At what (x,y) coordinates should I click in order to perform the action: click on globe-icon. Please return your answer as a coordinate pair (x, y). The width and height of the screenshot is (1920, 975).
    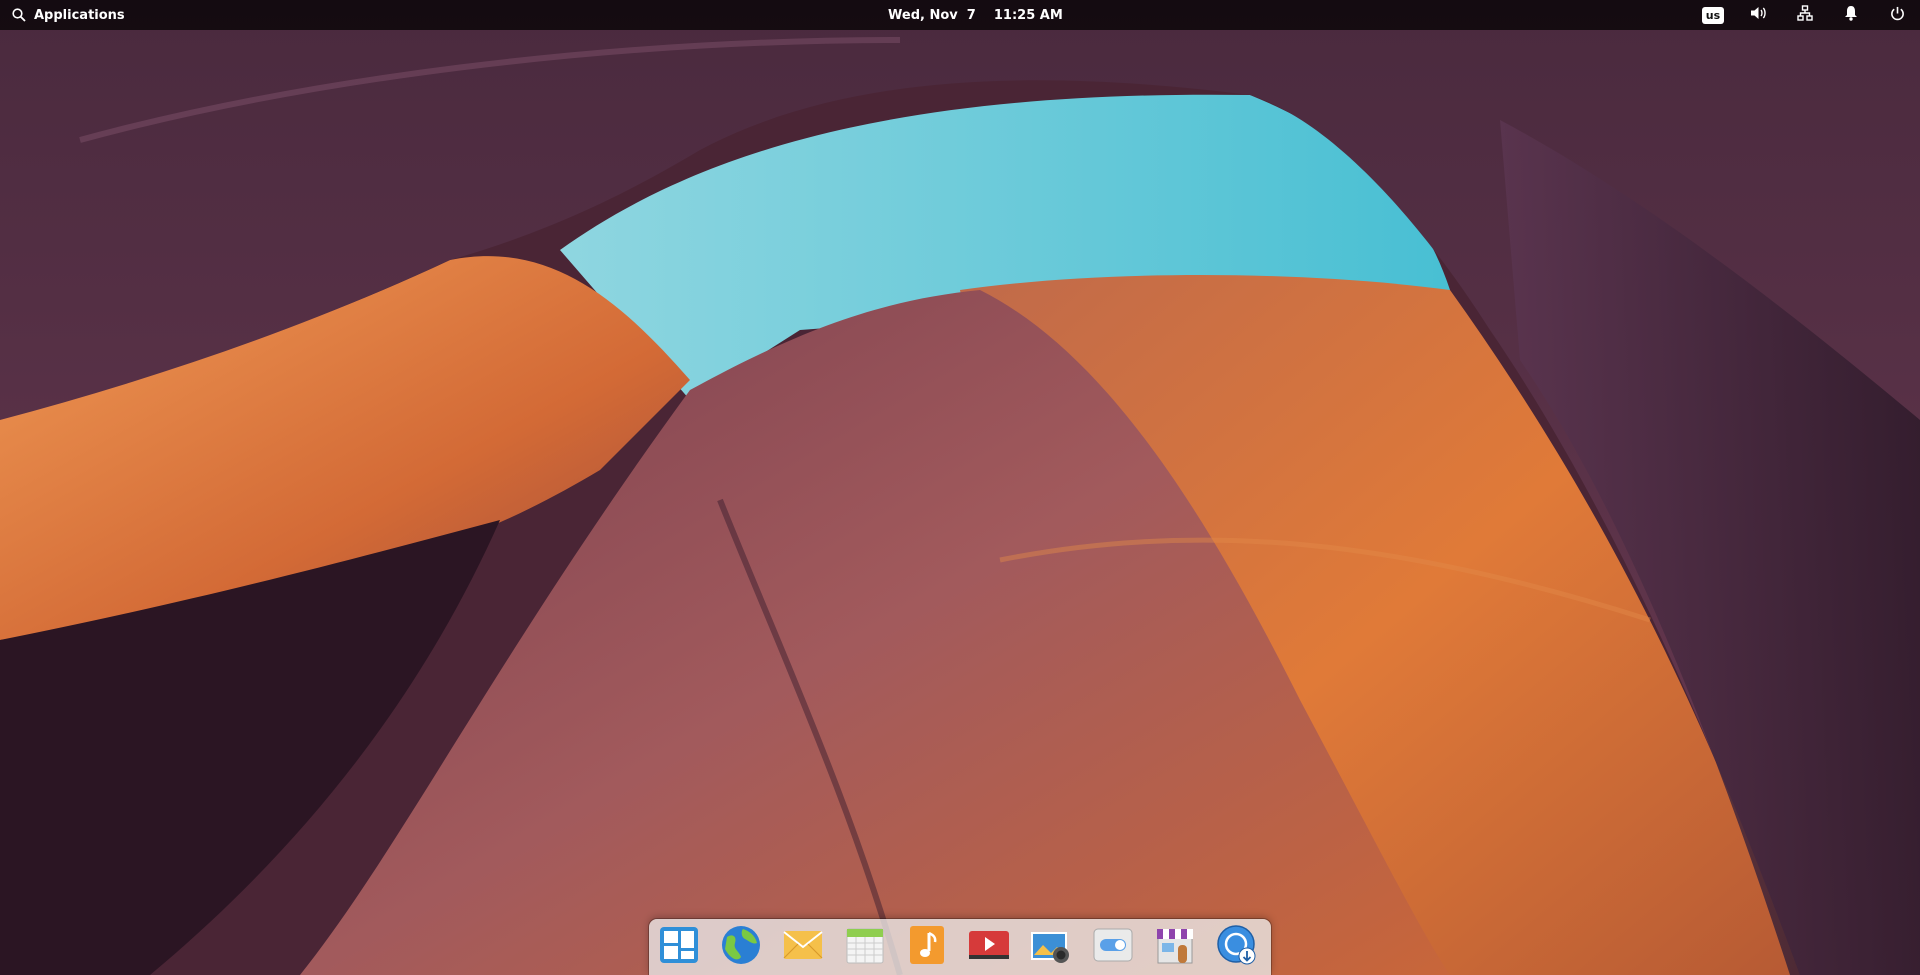
    Looking at the image, I should click on (741, 945).